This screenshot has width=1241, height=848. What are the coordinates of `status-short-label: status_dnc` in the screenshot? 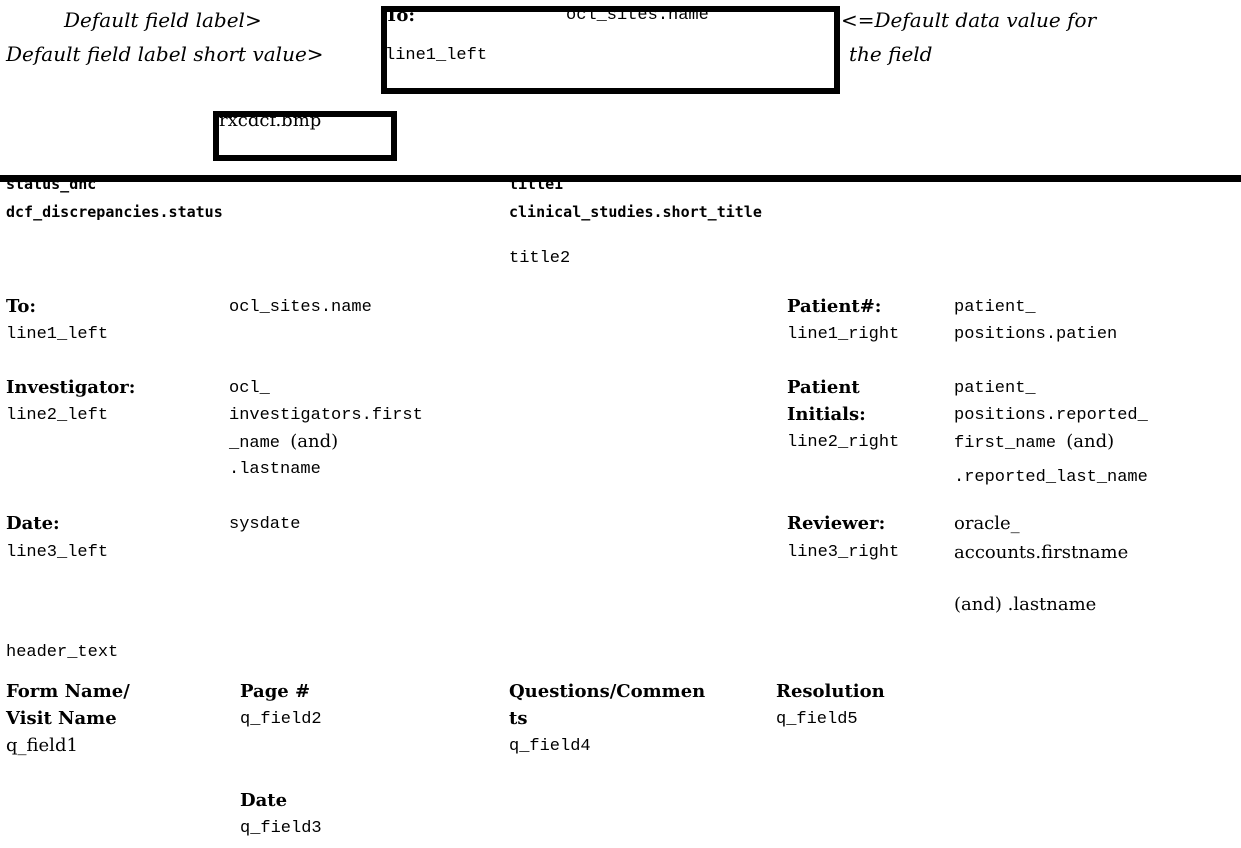 It's located at (51, 184).